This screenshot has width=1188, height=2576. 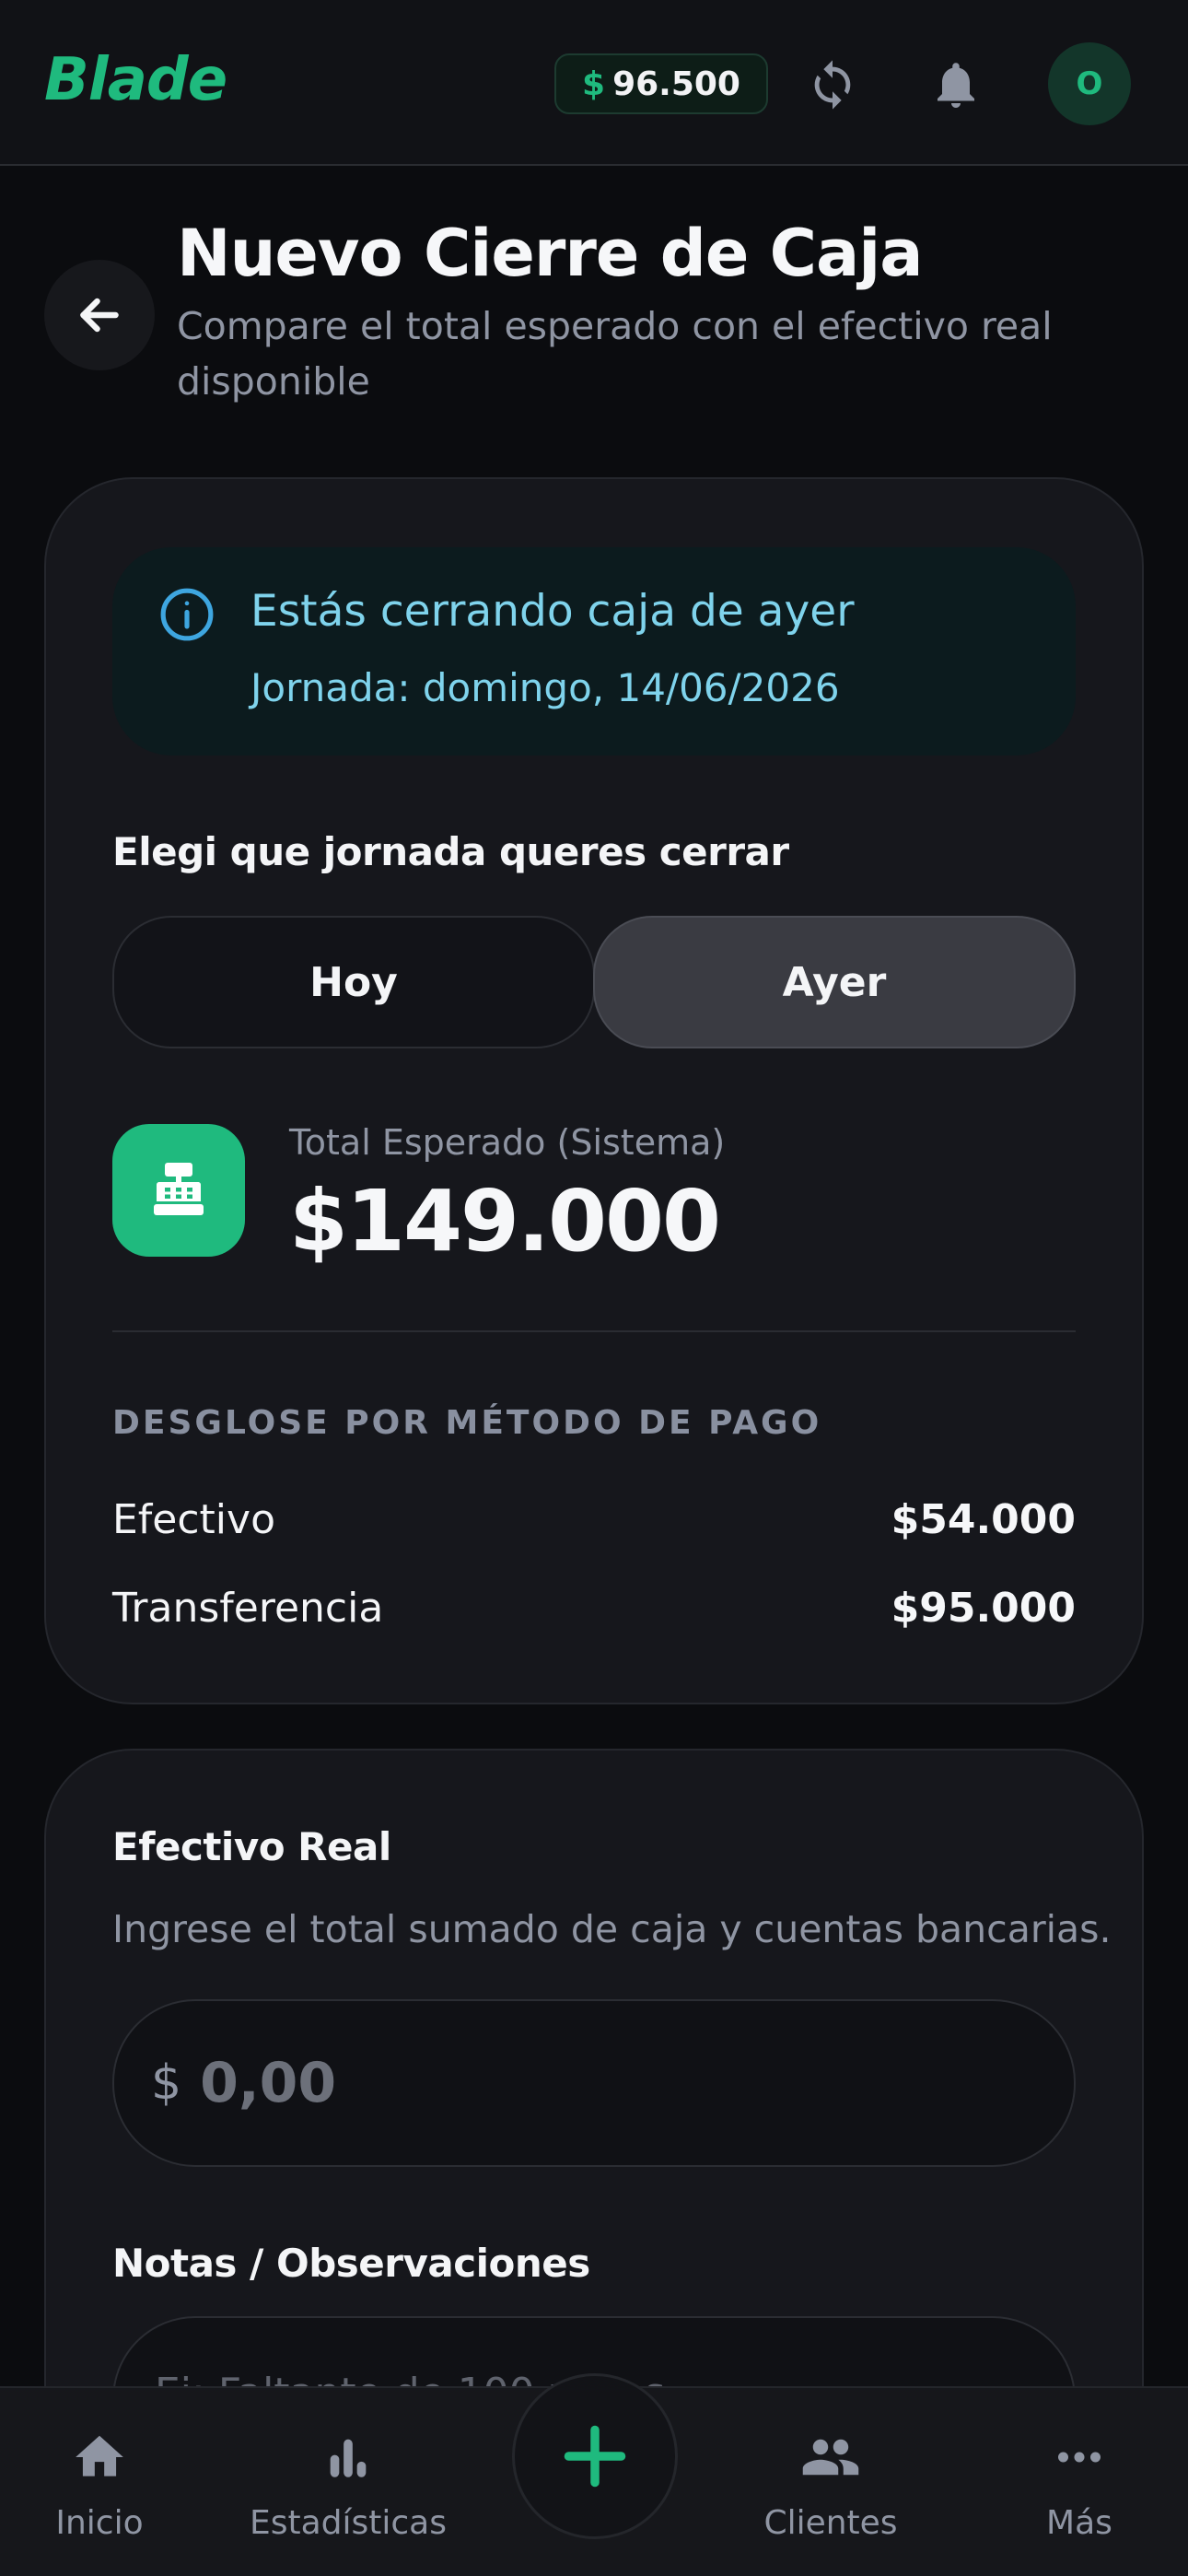 I want to click on breakdown-row-label: Transferencia, so click(x=248, y=1608).